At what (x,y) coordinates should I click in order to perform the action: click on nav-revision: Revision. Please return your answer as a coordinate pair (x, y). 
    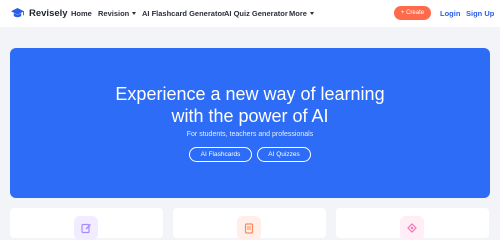
    Looking at the image, I should click on (117, 13).